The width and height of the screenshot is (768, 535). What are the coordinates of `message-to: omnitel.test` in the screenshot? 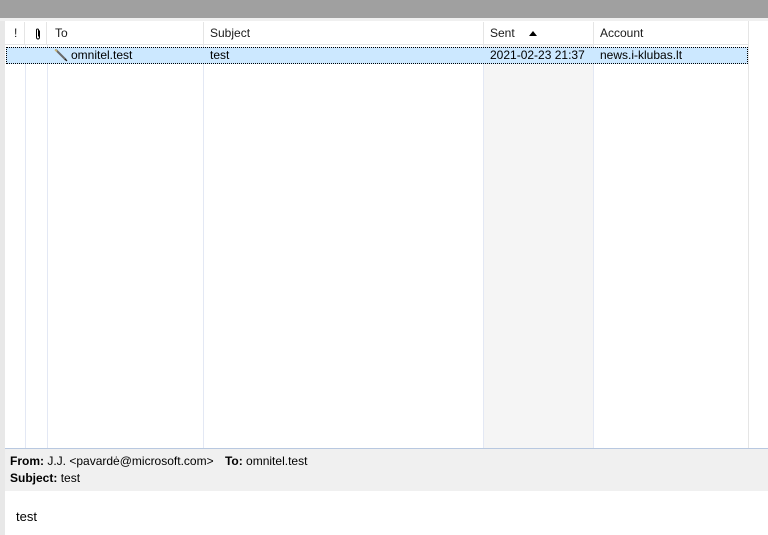 It's located at (102, 55).